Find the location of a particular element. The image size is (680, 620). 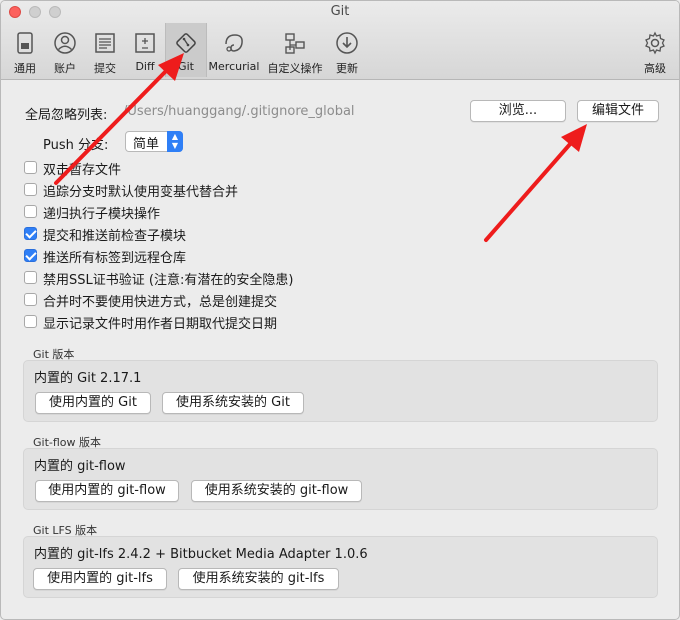

git-version-current: 内置的 Git 2.17.1 is located at coordinates (88, 378).